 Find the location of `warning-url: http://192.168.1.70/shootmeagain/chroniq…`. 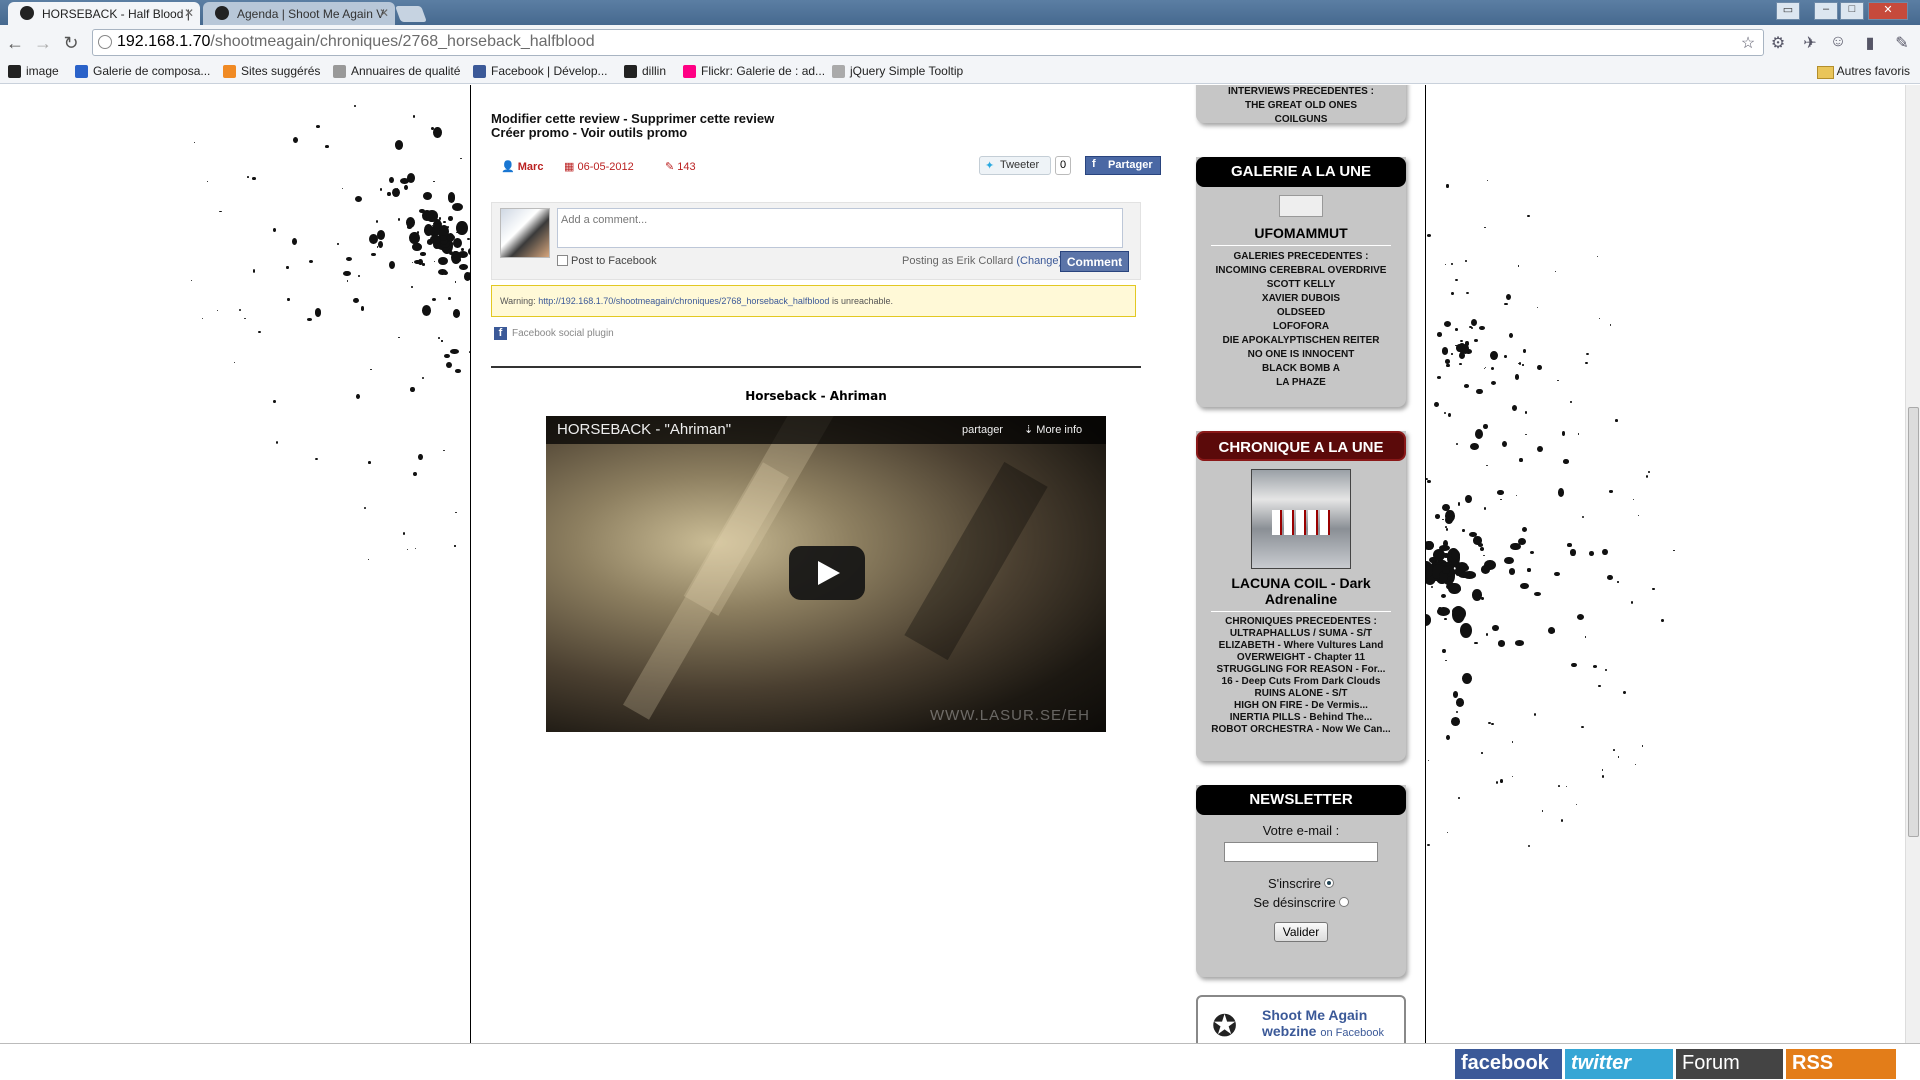

warning-url: http://192.168.1.70/shootmeagain/chroniq… is located at coordinates (683, 301).